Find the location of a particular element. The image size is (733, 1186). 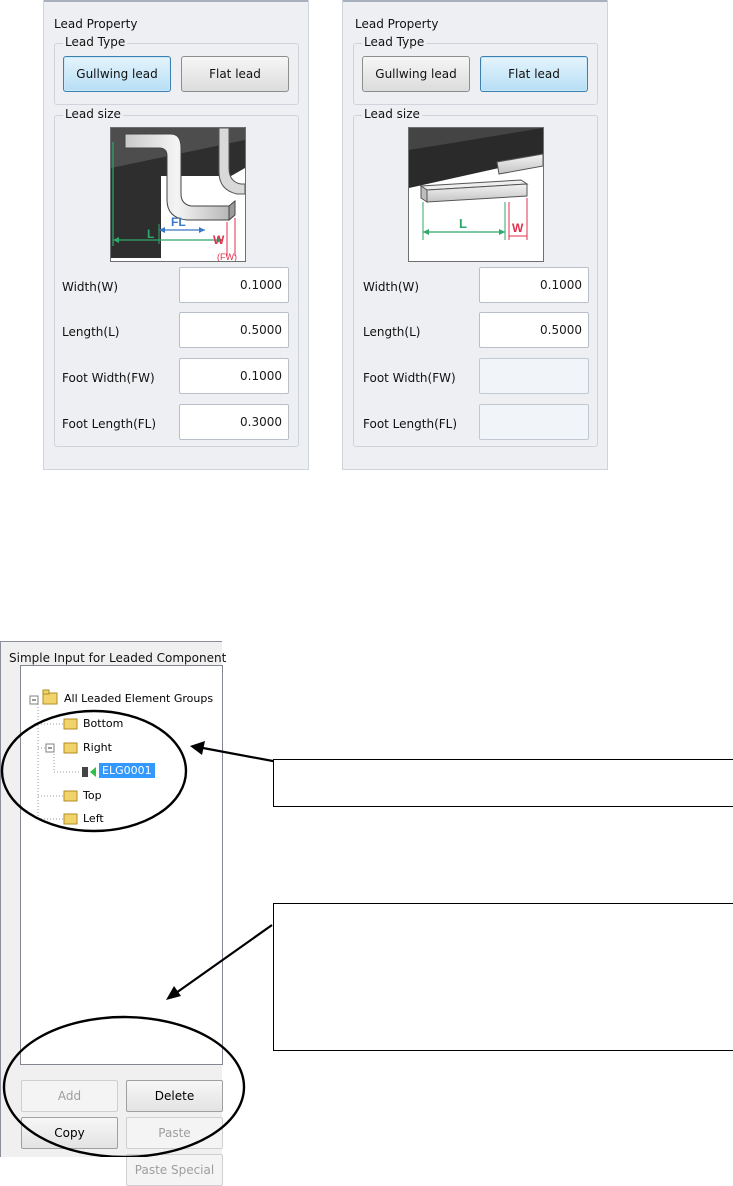

diagram-fw-label: (FW) is located at coordinates (227, 256).